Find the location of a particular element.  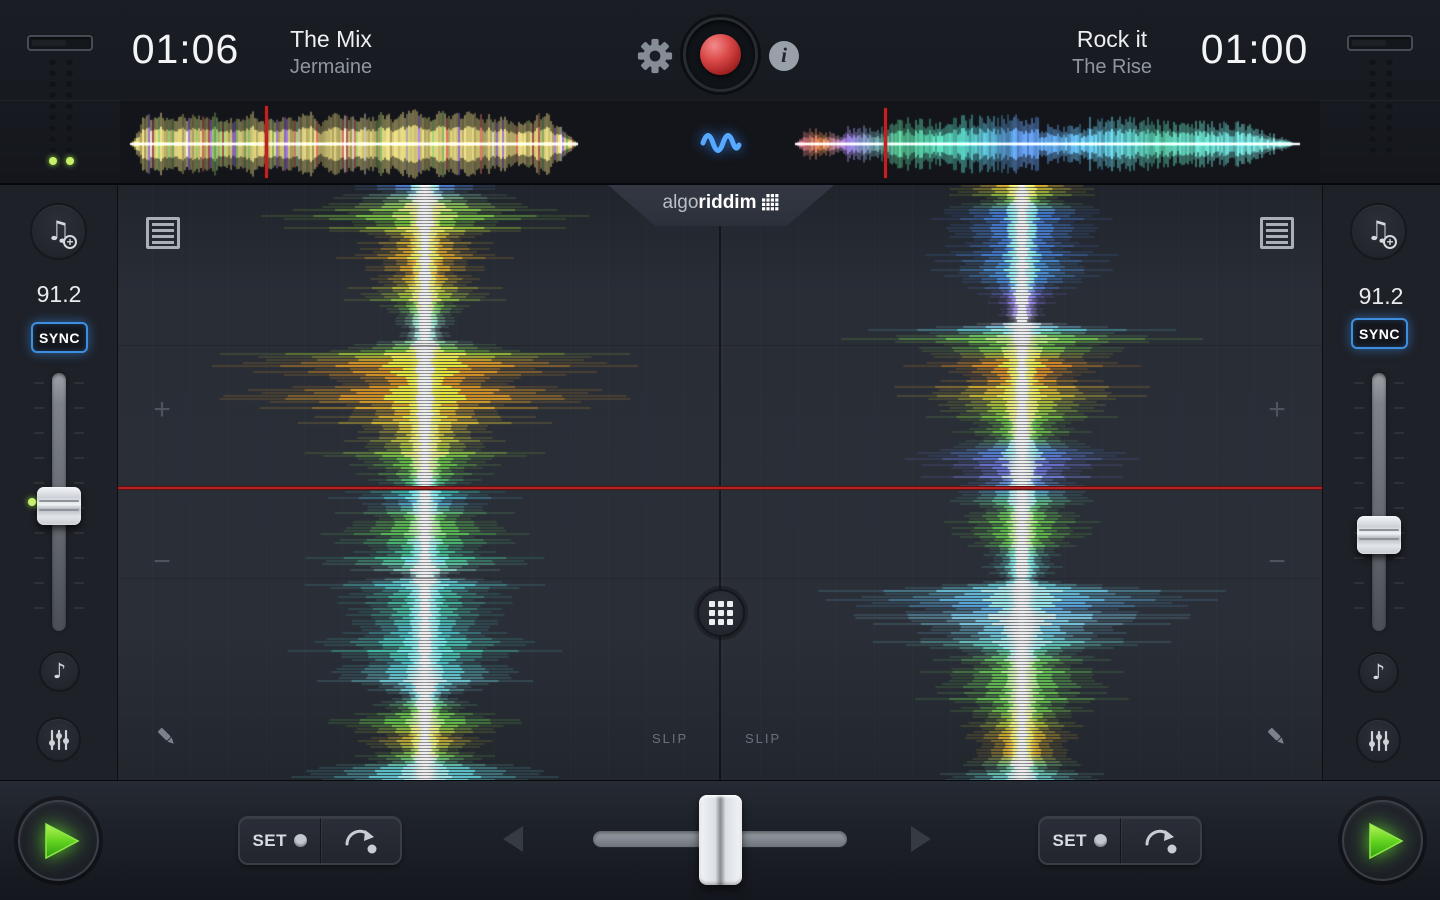

playhead-line is located at coordinates (720, 488).